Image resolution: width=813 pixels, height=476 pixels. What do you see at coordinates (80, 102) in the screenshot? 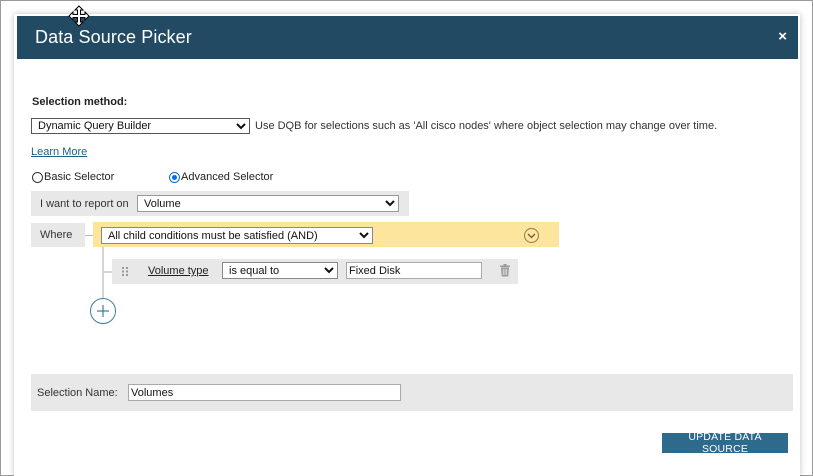
I see `selection-method-label: Selection method:` at bounding box center [80, 102].